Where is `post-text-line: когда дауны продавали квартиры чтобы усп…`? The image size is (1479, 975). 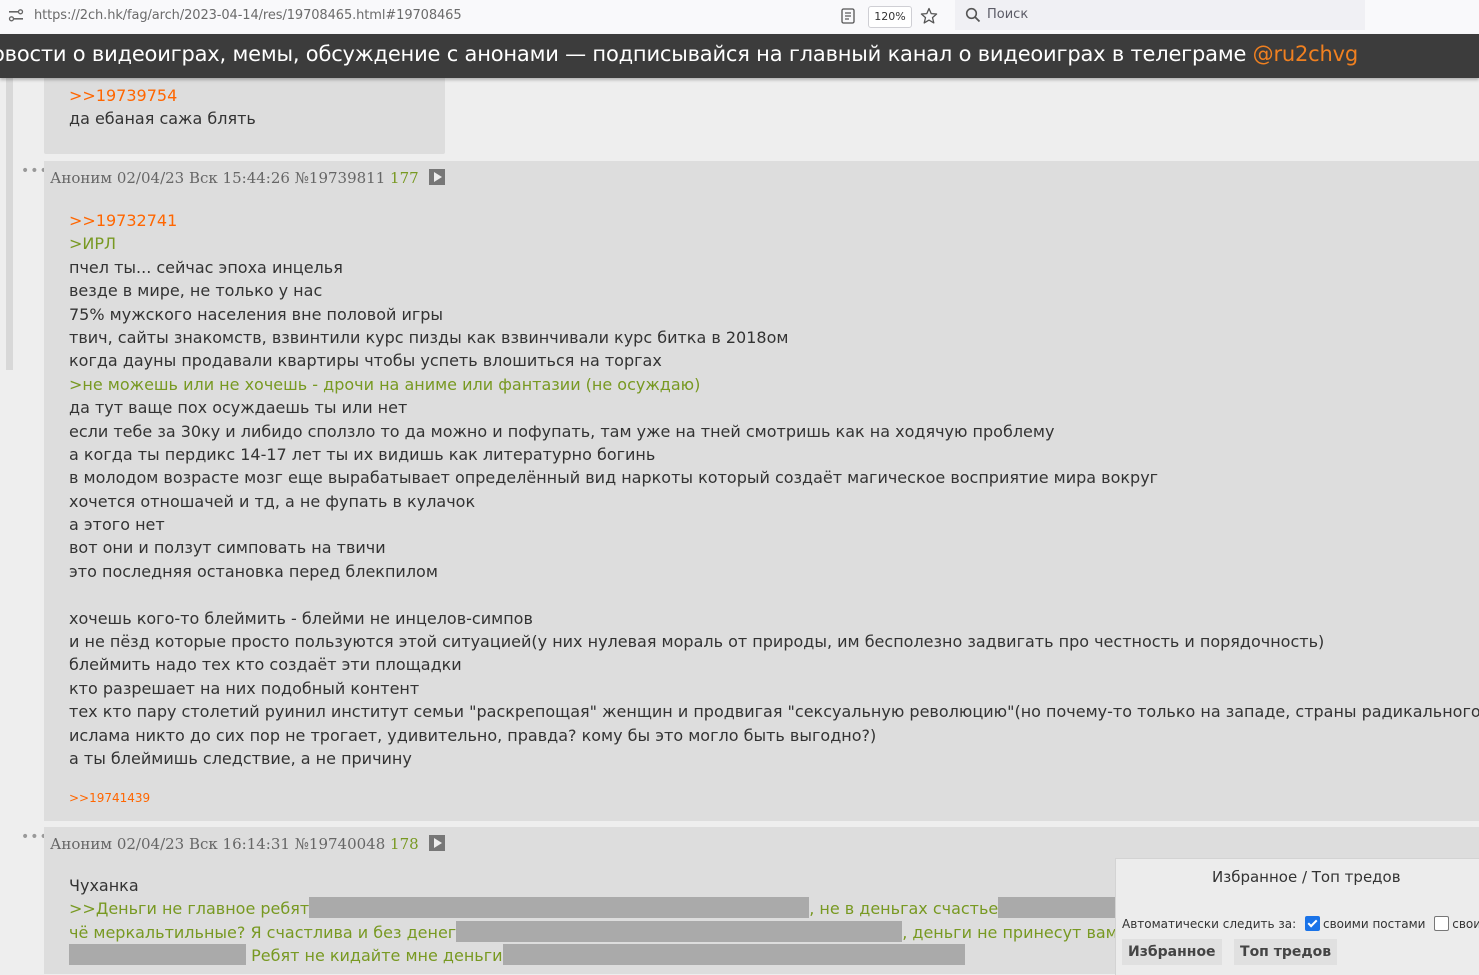
post-text-line: когда дауны продавали квартиры чтобы усп… is located at coordinates (365, 361).